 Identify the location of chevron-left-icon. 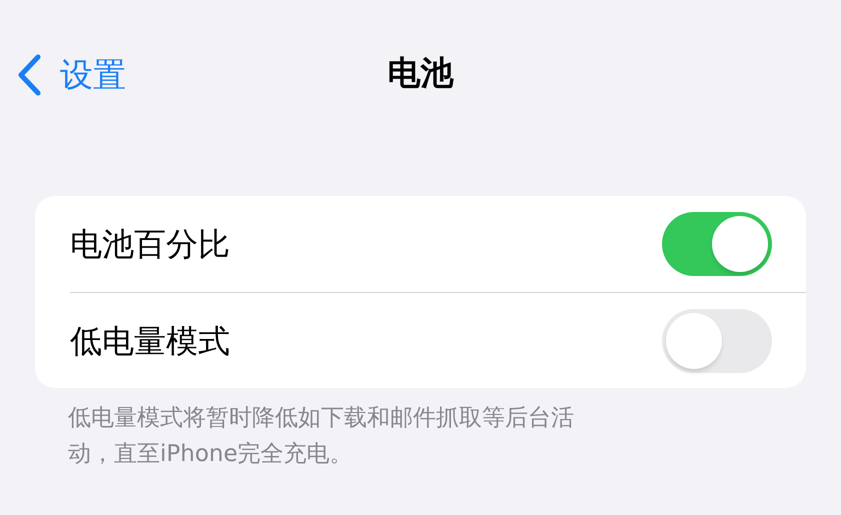
(29, 75).